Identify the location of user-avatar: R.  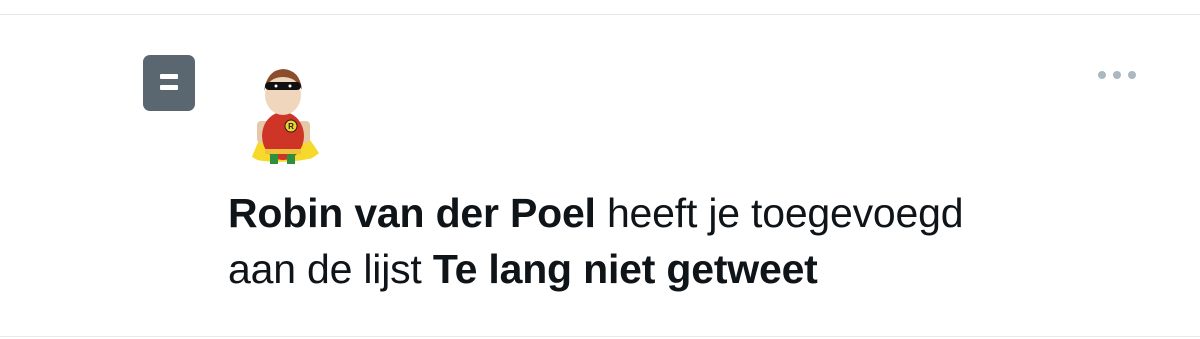
(283, 109).